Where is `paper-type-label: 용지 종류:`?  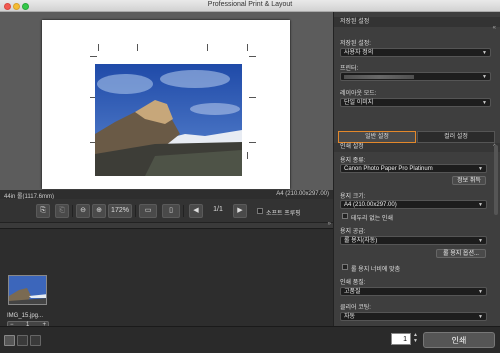
paper-type-label: 용지 종류: is located at coordinates (353, 161).